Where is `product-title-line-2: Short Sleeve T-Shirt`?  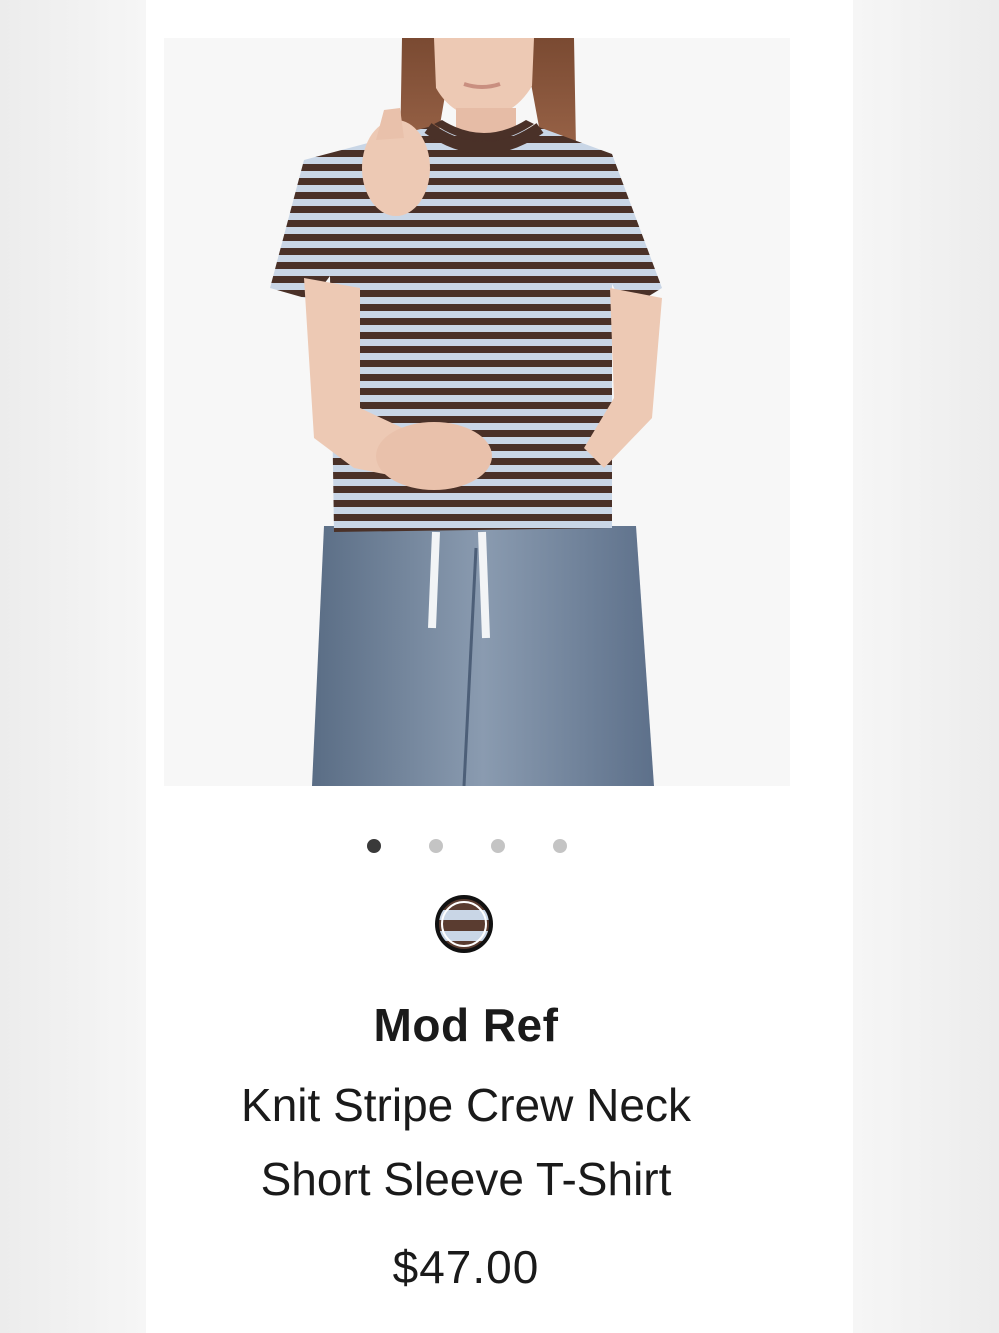 product-title-line-2: Short Sleeve T-Shirt is located at coordinates (466, 1179).